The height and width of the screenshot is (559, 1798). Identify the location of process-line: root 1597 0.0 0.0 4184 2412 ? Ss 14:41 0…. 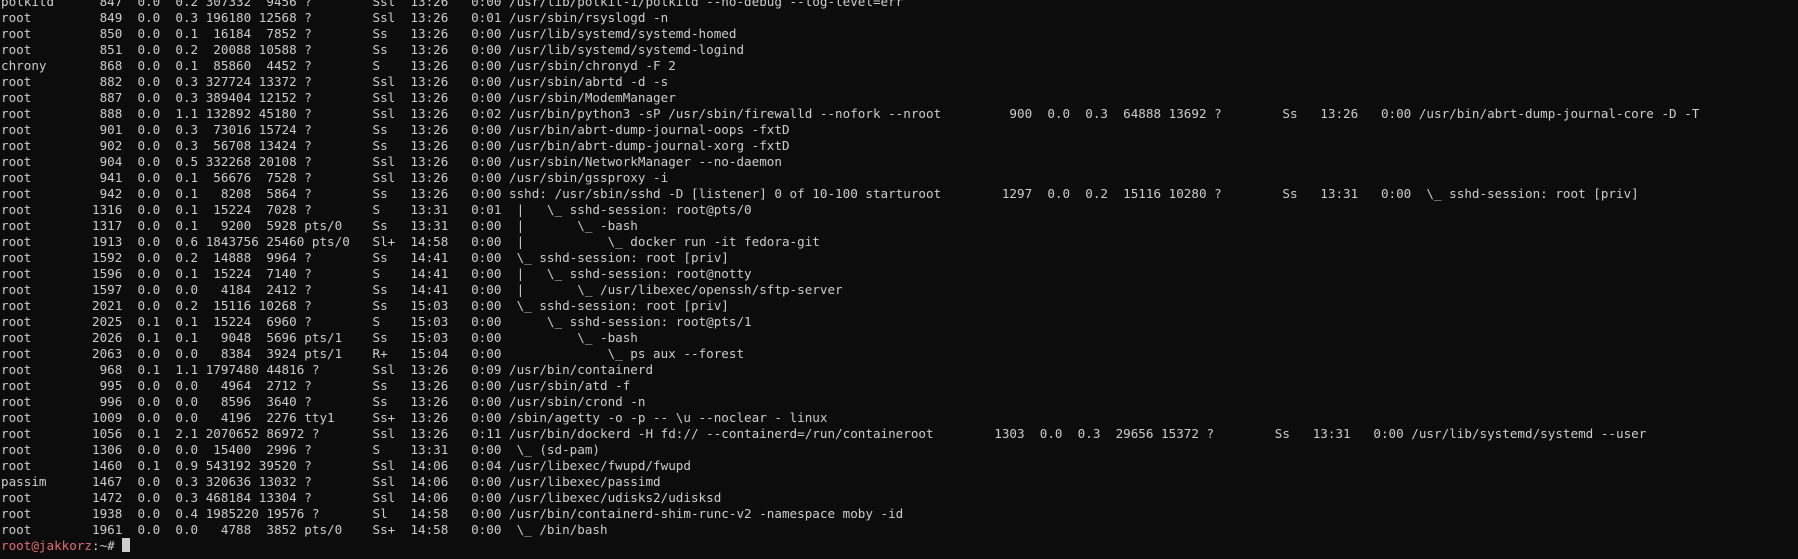
(422, 289).